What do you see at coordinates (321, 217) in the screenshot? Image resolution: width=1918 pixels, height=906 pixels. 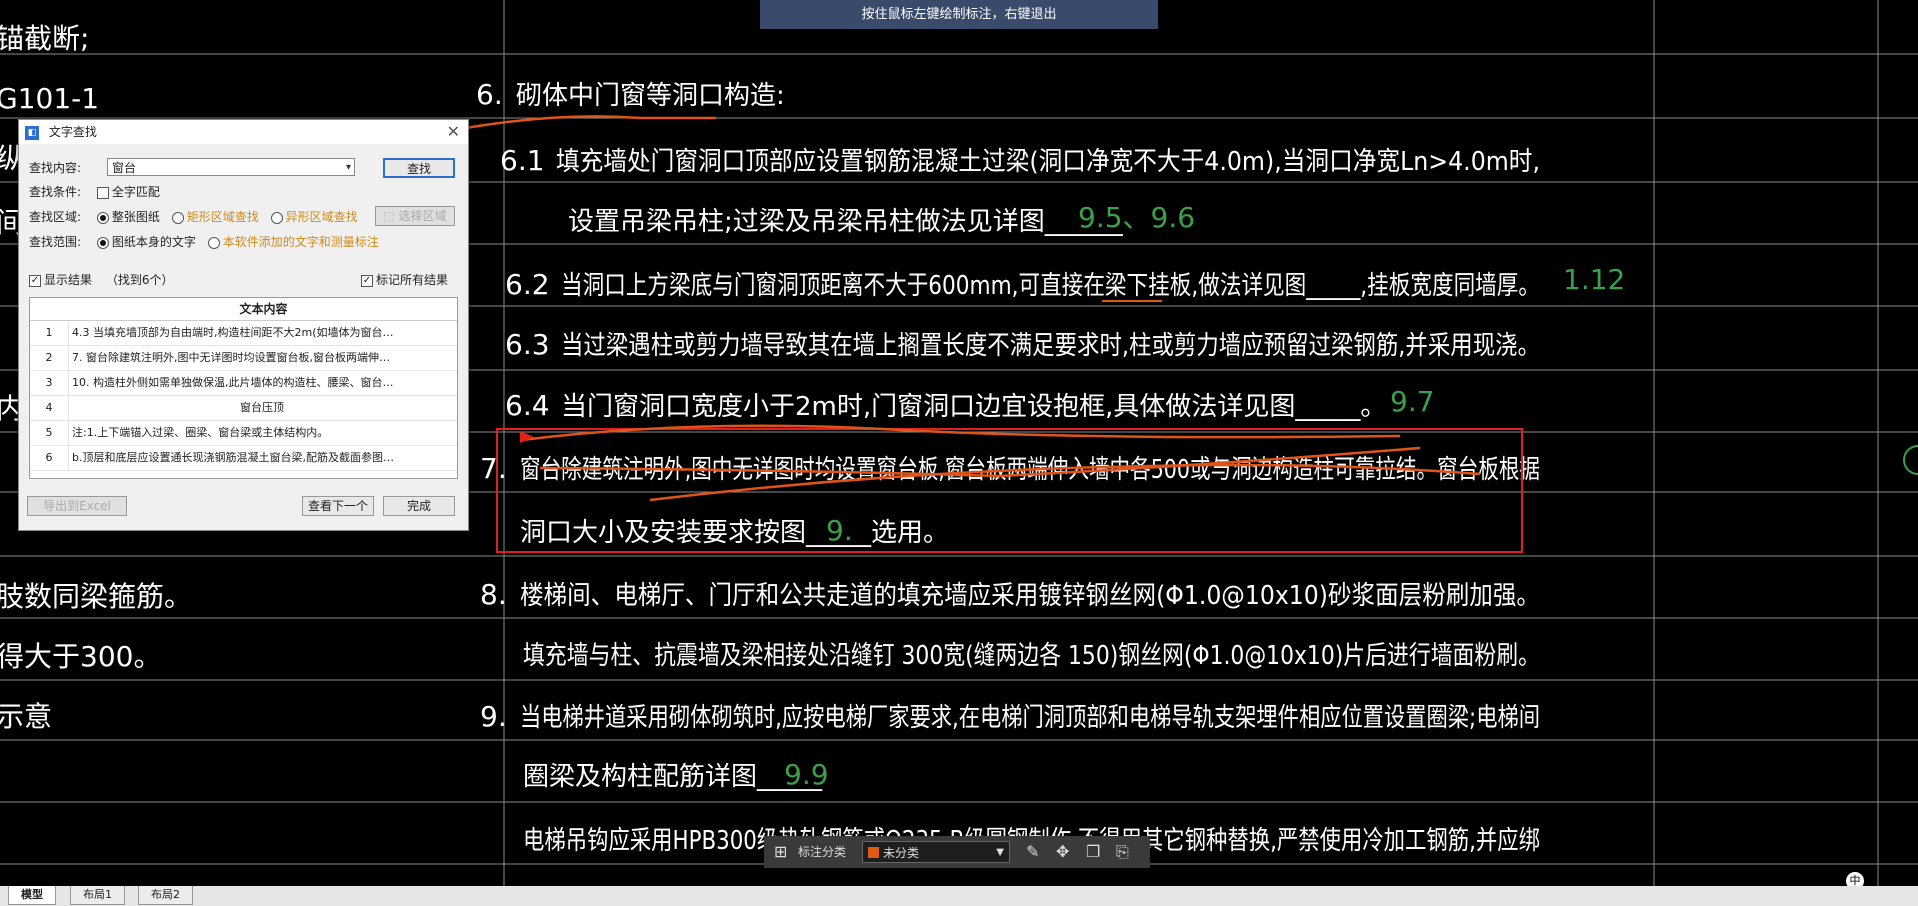 I see `area-poly-label: 异形区域查找` at bounding box center [321, 217].